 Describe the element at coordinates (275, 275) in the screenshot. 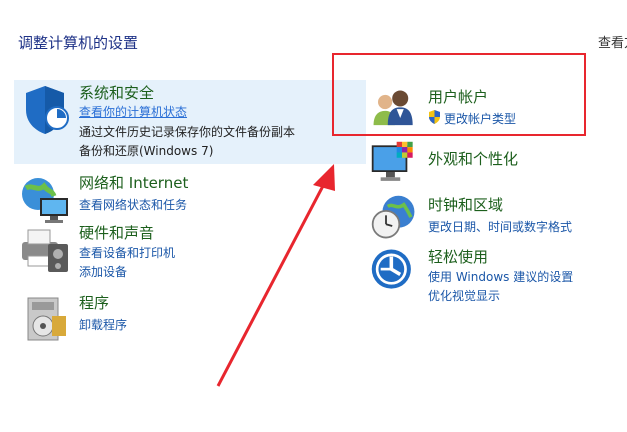

I see `annotation-arrow-icon` at that location.